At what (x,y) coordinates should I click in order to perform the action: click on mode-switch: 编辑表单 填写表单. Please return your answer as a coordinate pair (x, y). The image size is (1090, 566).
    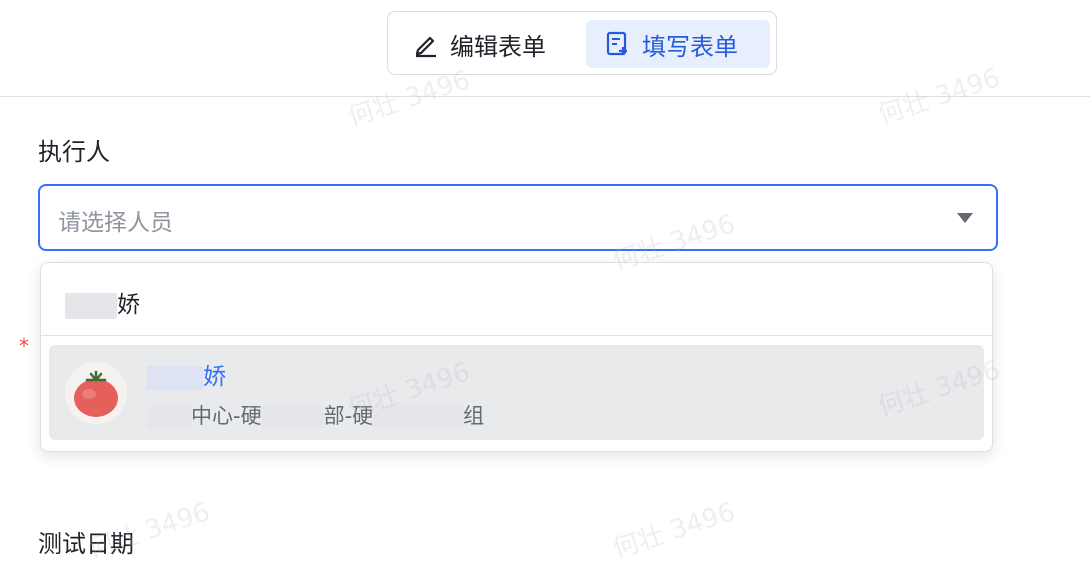
    Looking at the image, I should click on (582, 43).